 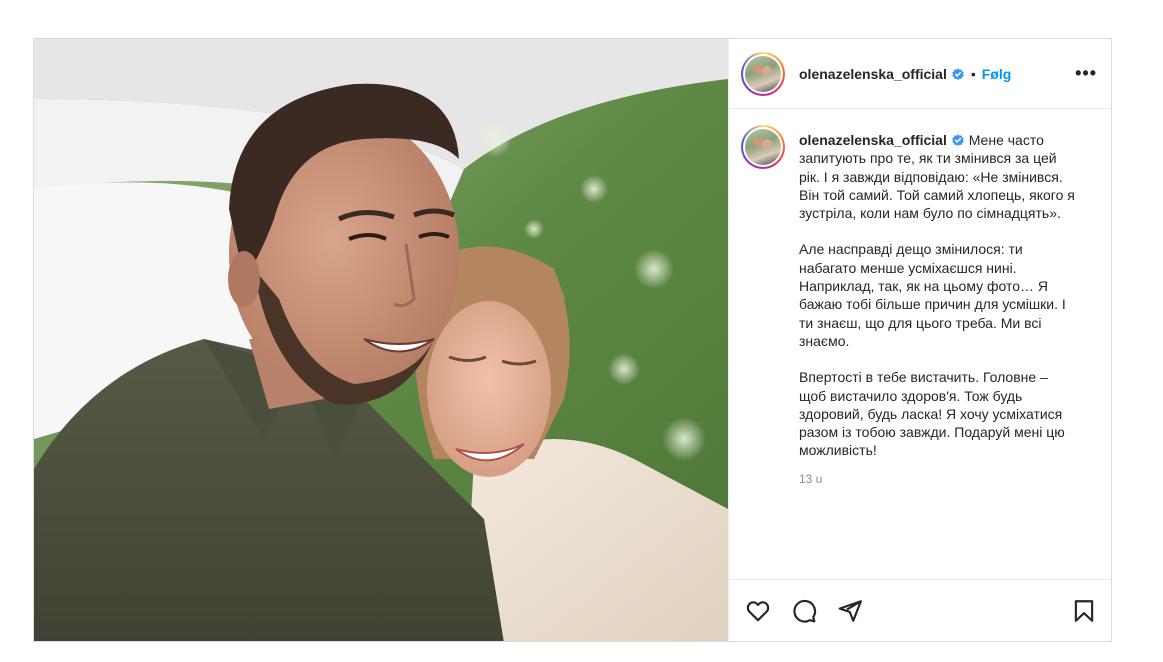 What do you see at coordinates (997, 74) in the screenshot?
I see `follow-button: Følg` at bounding box center [997, 74].